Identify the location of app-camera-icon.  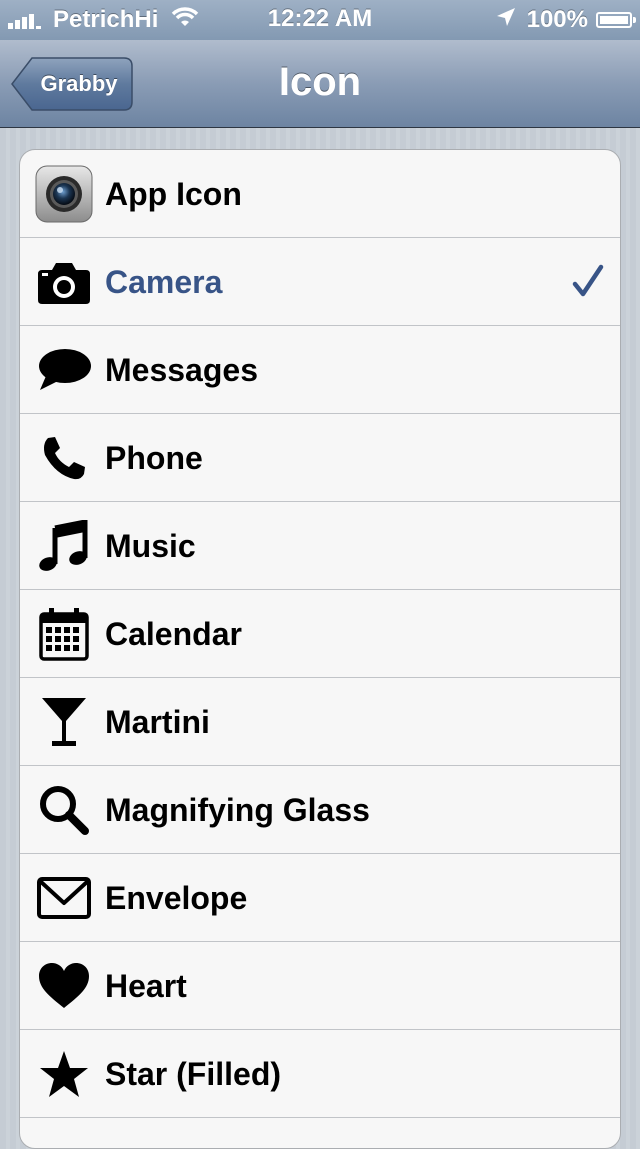
(64, 194).